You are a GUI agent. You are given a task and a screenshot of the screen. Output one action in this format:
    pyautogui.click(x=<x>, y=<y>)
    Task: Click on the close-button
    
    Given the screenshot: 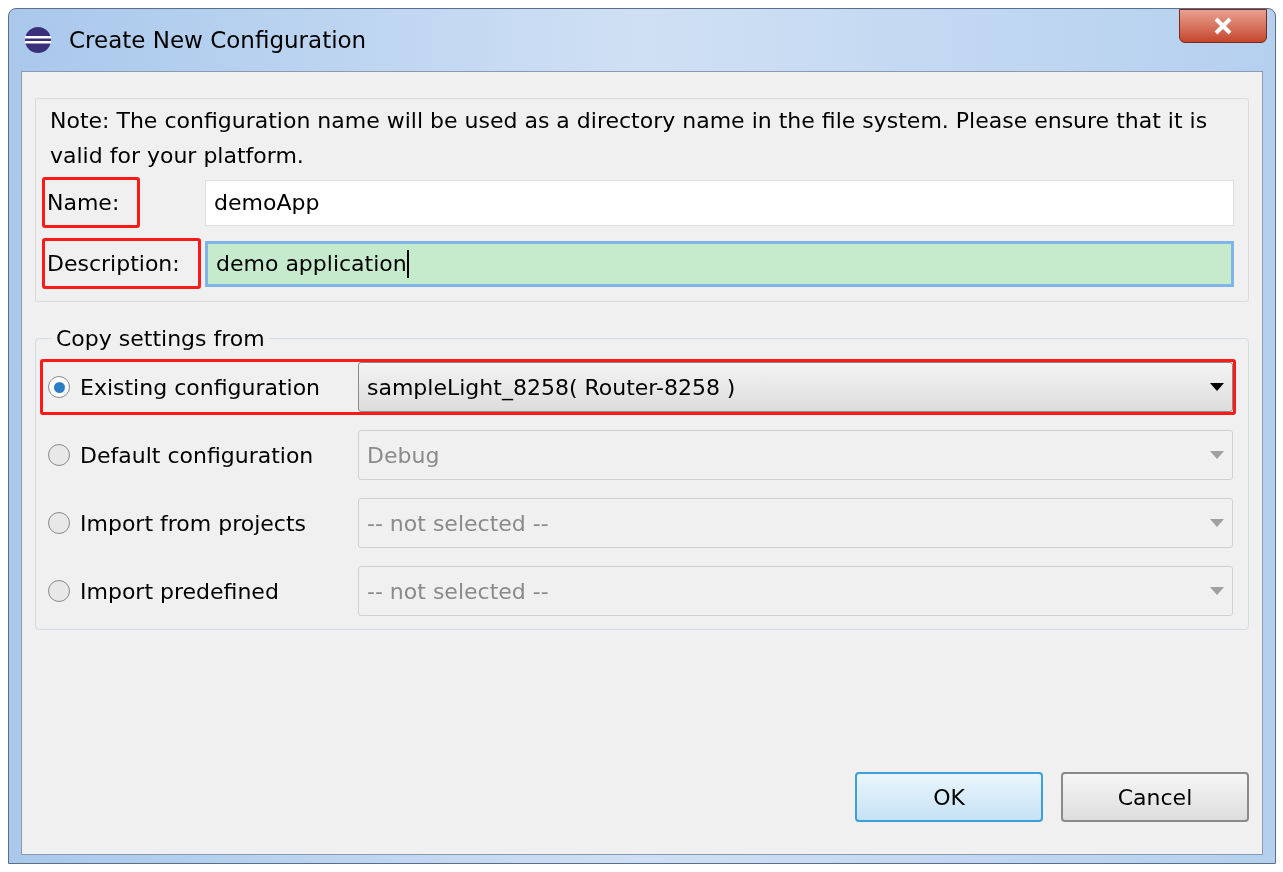 What is the action you would take?
    pyautogui.click(x=1223, y=26)
    